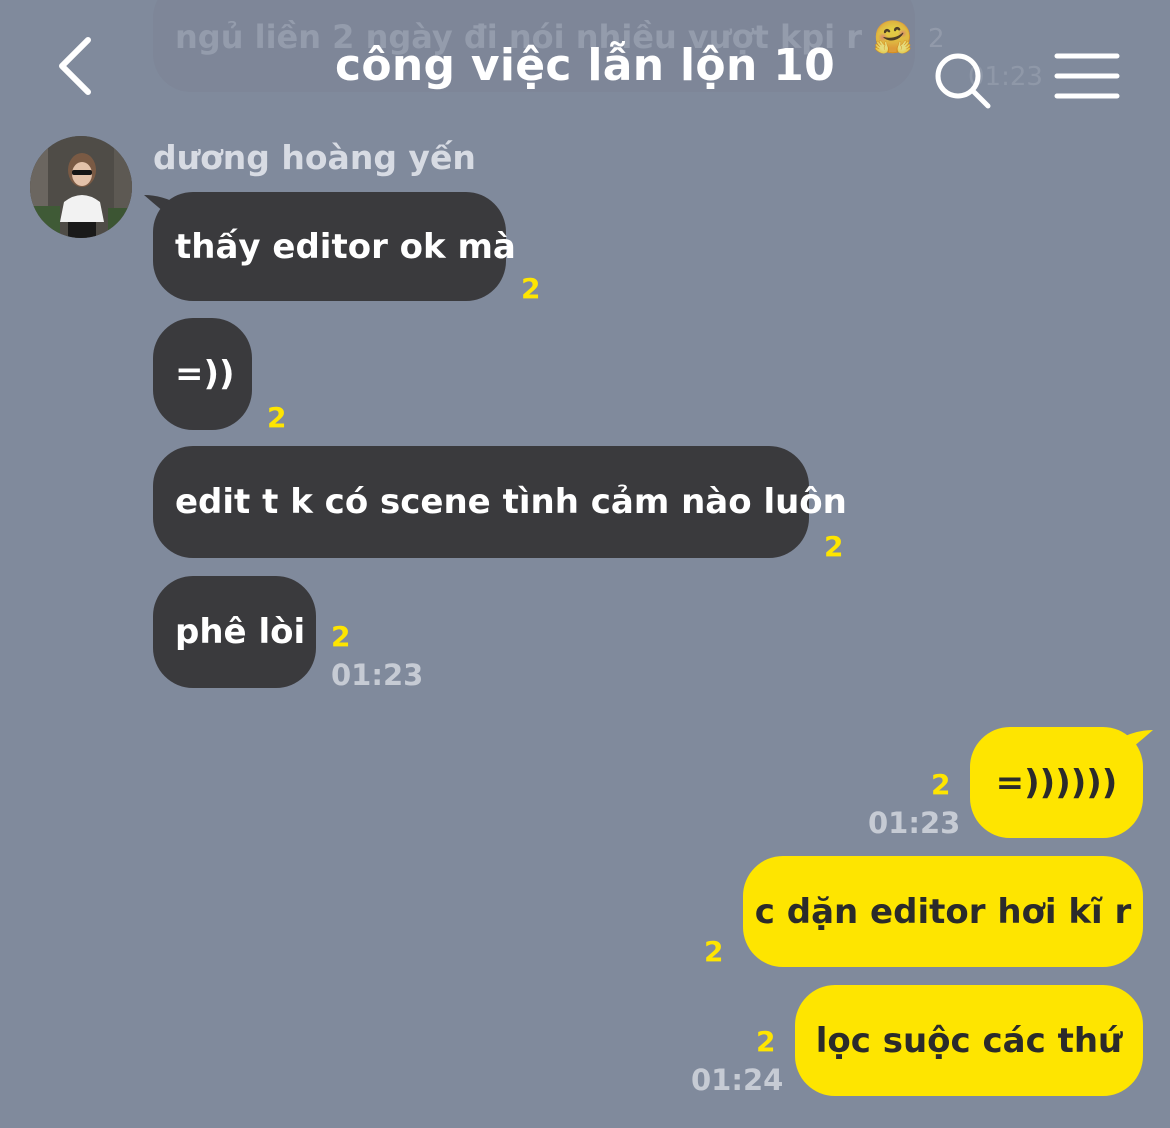 The width and height of the screenshot is (1170, 1128). I want to click on incoming-message-bubble: phê lòi, so click(234, 632).